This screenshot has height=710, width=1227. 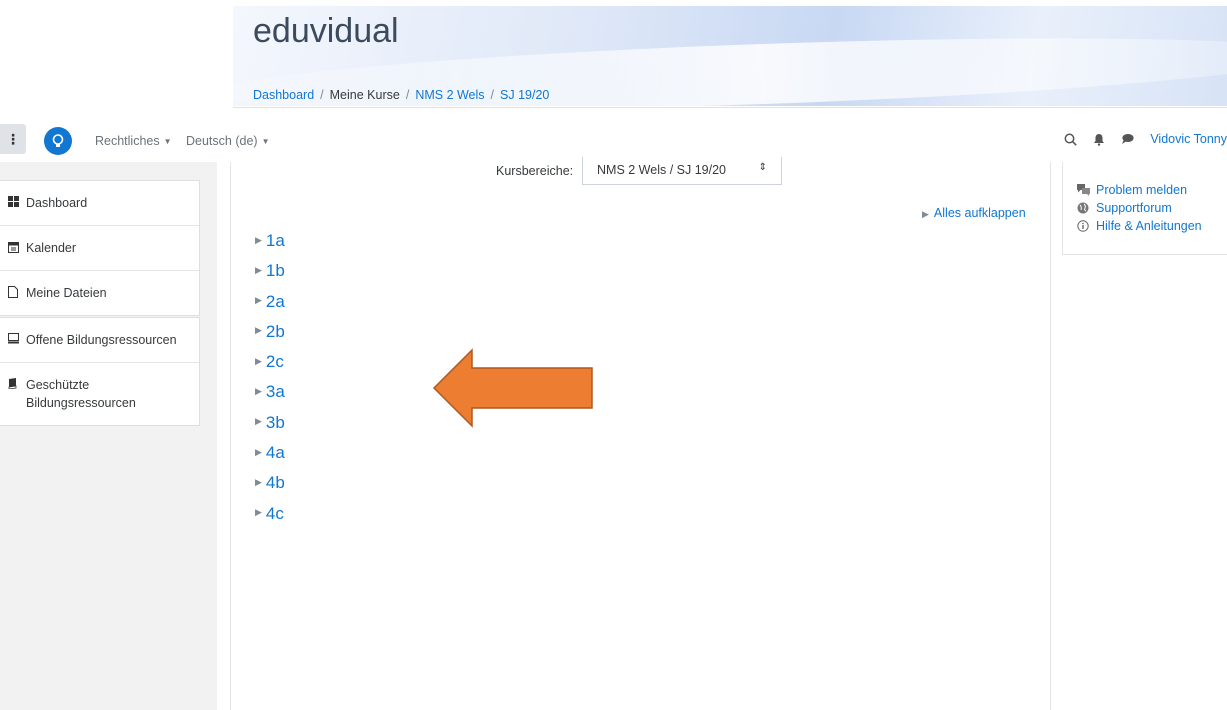 I want to click on banner-divider, so click(x=730, y=107).